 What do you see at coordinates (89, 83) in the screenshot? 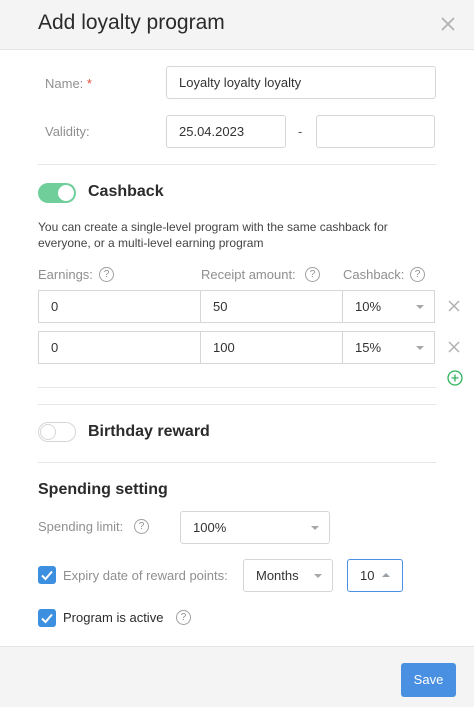
I see `required-marker: *` at bounding box center [89, 83].